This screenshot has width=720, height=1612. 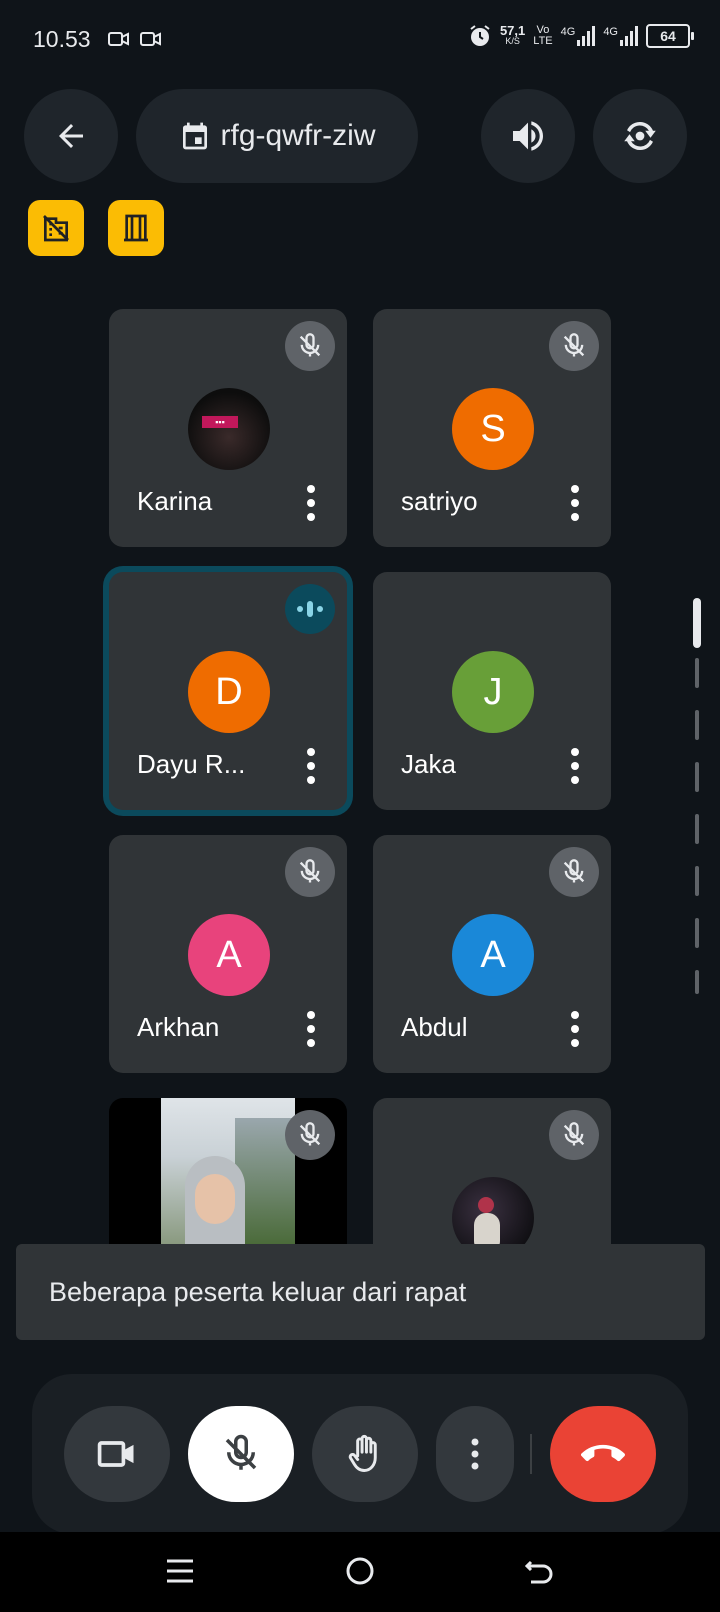 I want to click on status-right-icons: 57,1 K/S Vo LTE 4G 4G 64, so click(x=581, y=35).